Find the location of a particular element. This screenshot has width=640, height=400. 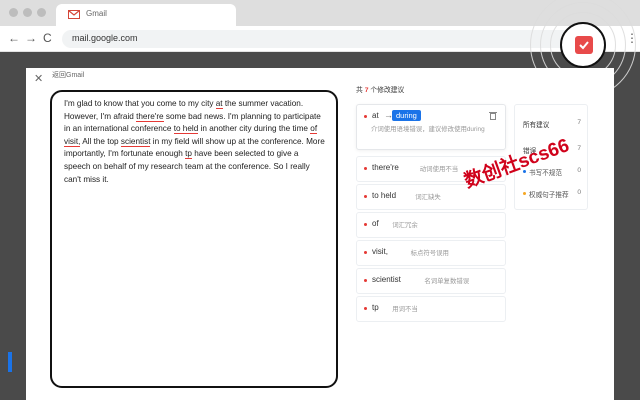

filter-item: 所有建议 7 is located at coordinates (551, 123).